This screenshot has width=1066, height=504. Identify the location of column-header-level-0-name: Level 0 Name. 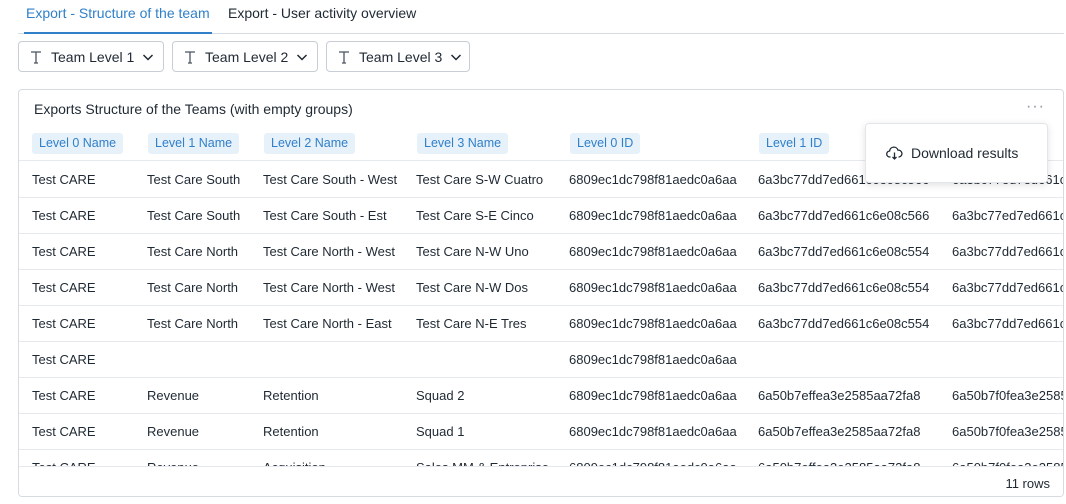
(78, 143).